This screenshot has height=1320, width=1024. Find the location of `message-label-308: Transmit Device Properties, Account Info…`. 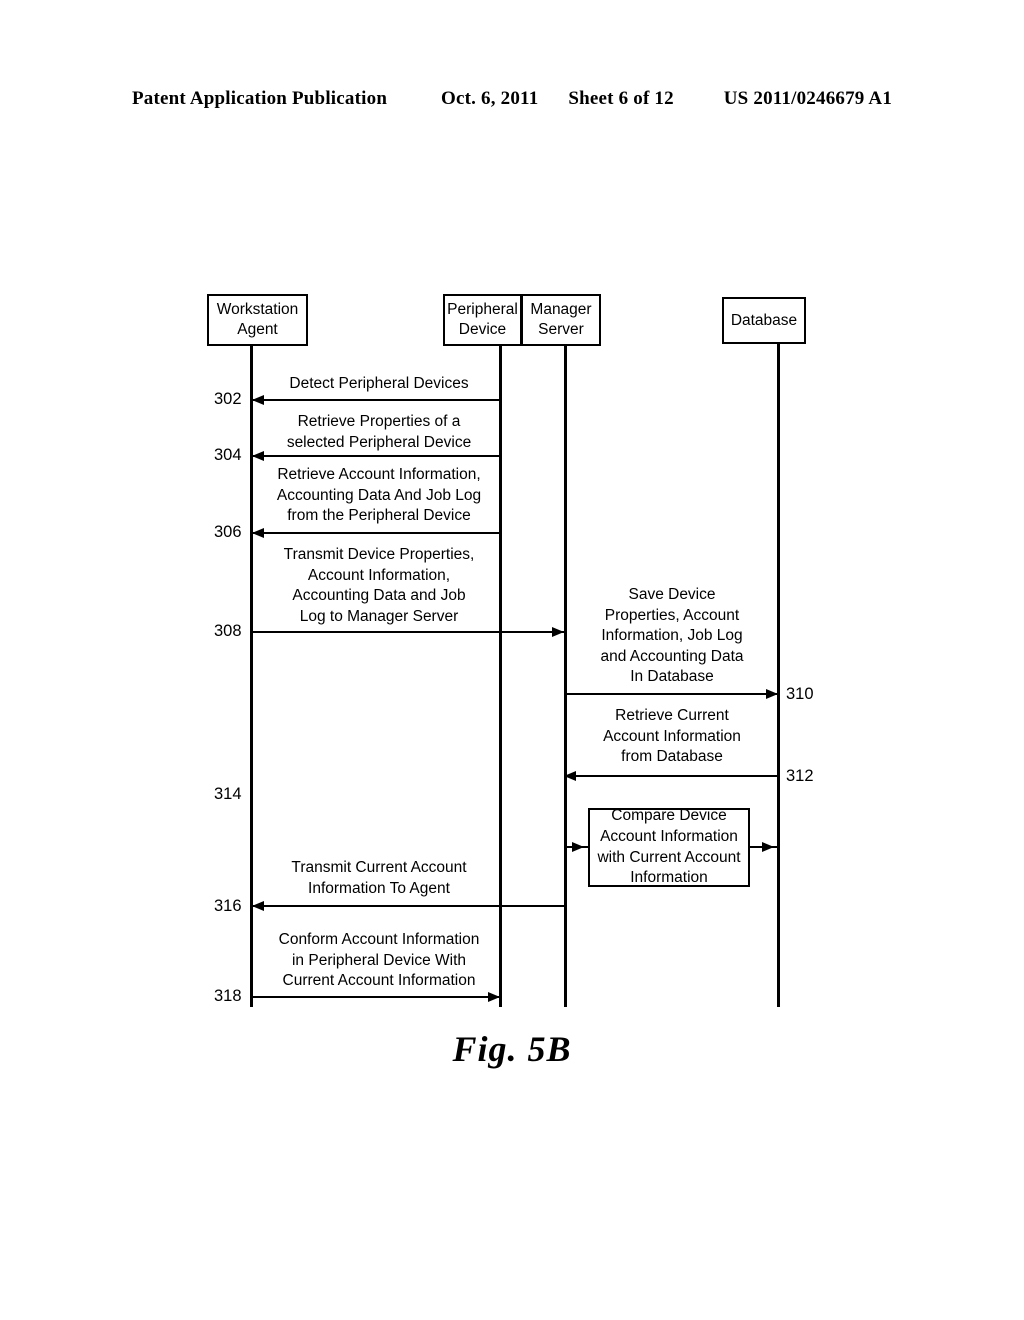

message-label-308: Transmit Device Properties, Account Info… is located at coordinates (379, 585).